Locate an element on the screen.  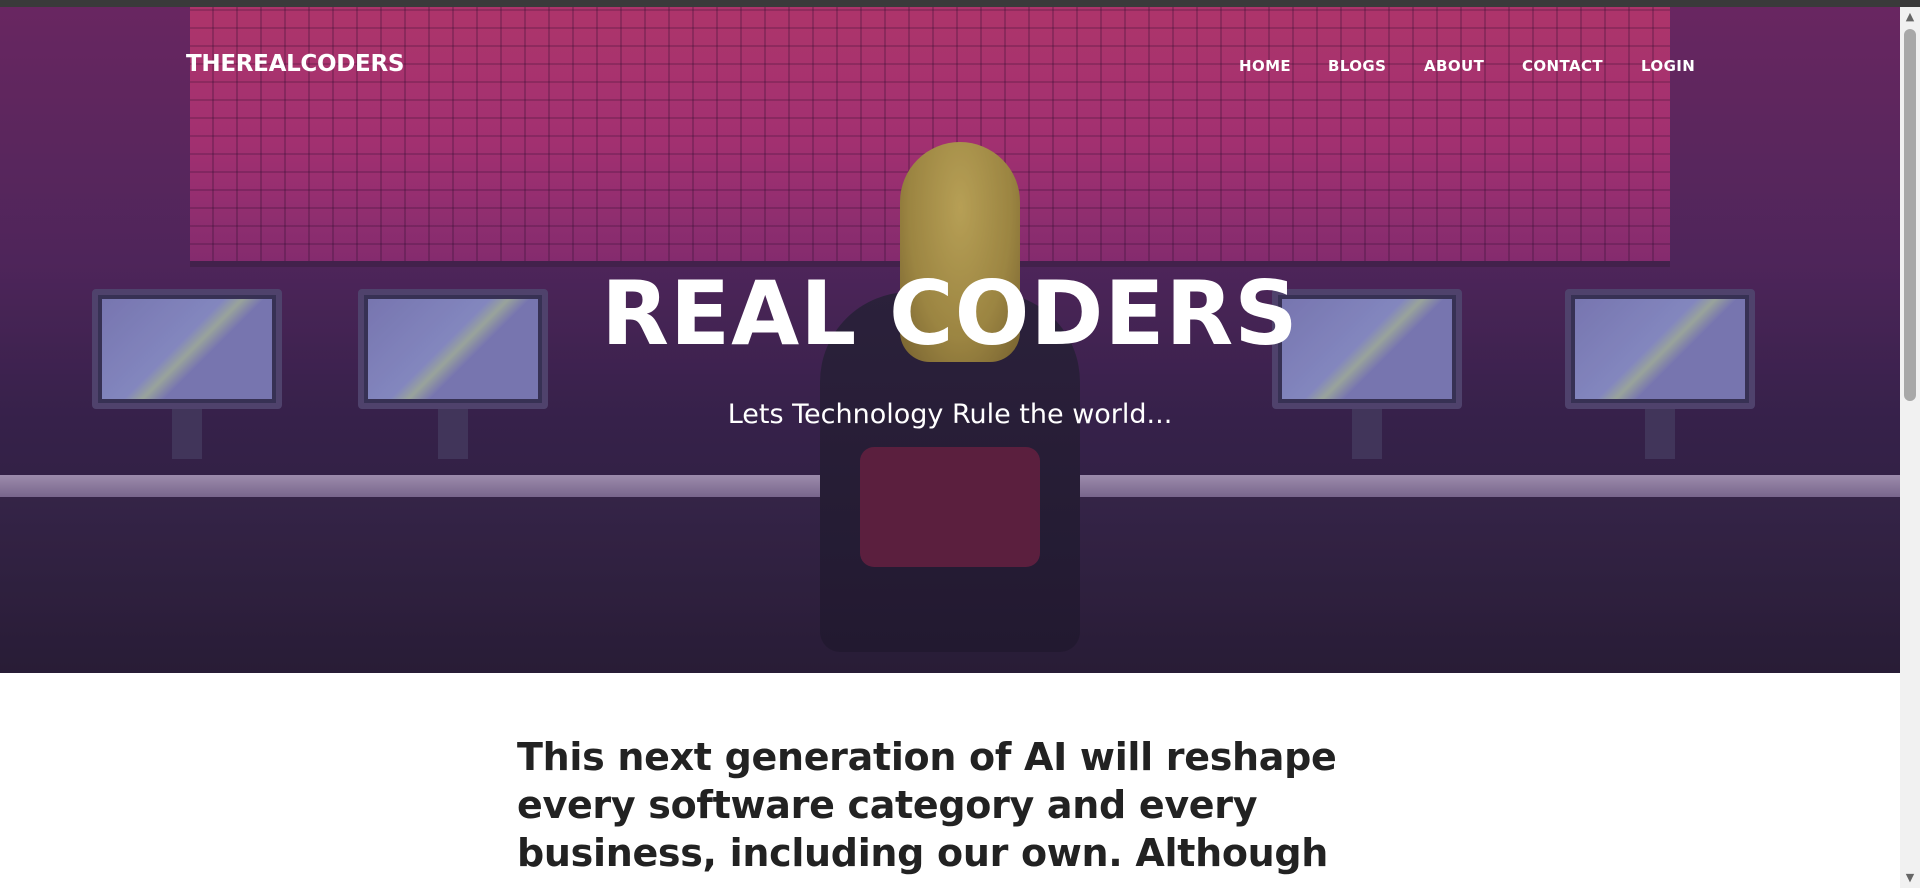
nav-contact-link: CONTACT is located at coordinates (1562, 66).